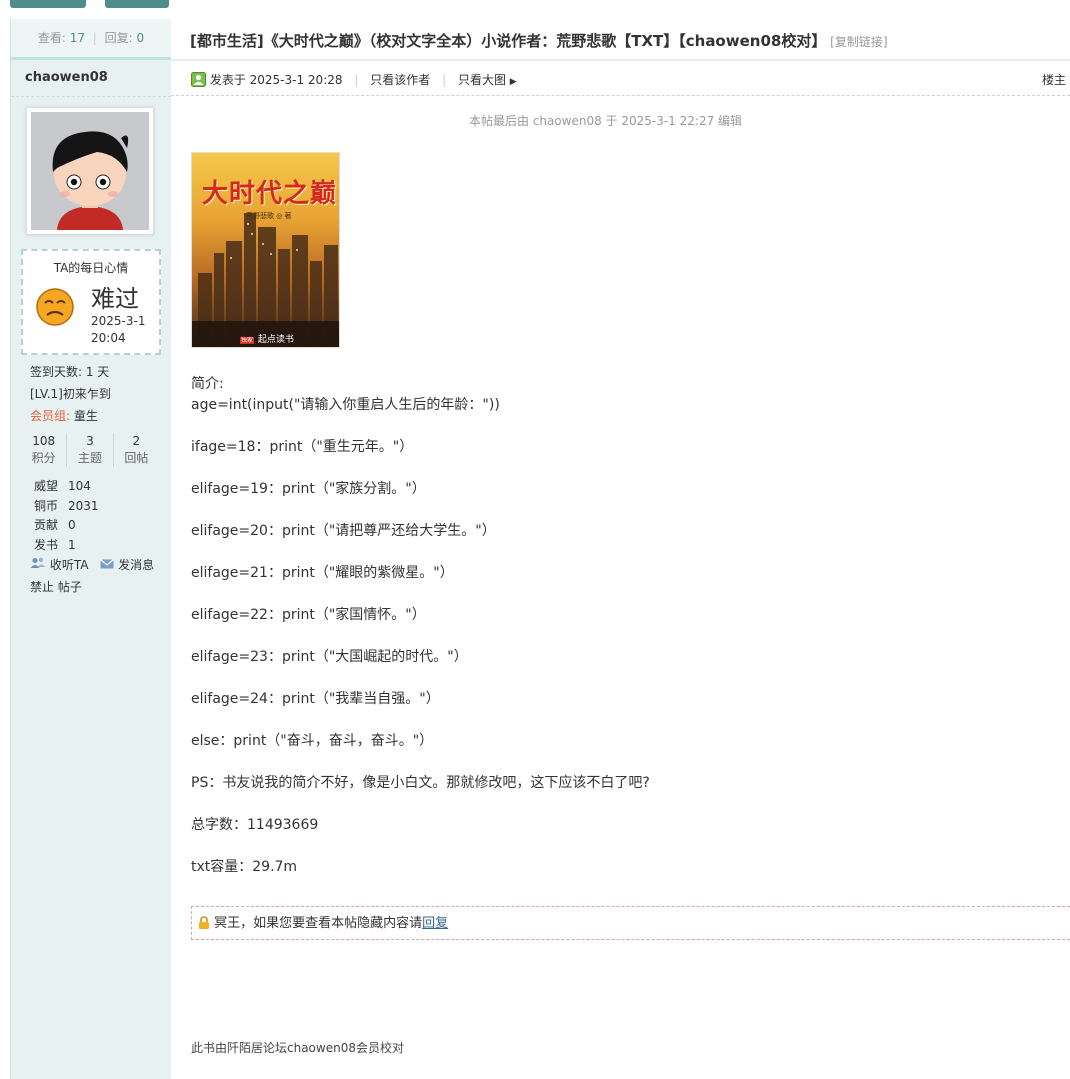 This screenshot has height=1079, width=1070. What do you see at coordinates (44, 441) in the screenshot?
I see `count-points-value: 108` at bounding box center [44, 441].